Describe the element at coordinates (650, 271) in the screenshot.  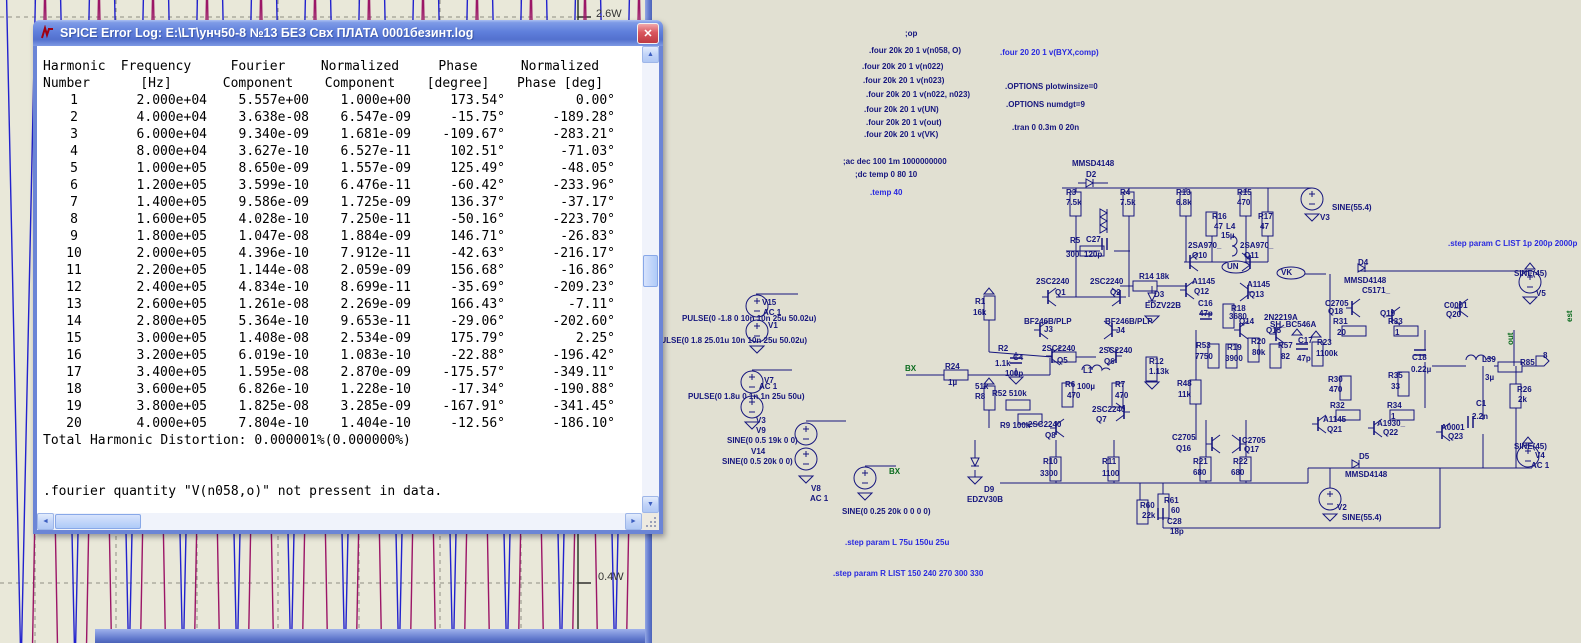
I see `vertical-scroll-thumb` at that location.